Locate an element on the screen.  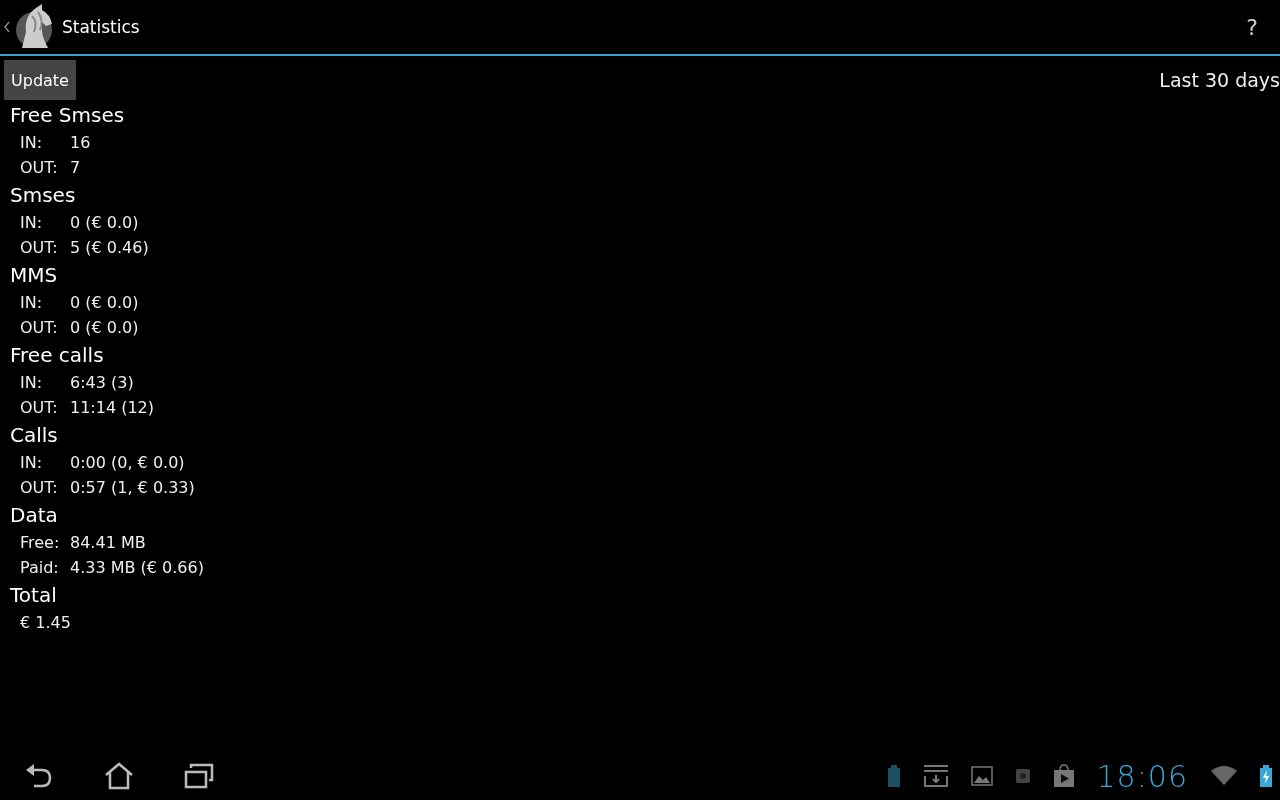
stat-value: 16 is located at coordinates (80, 143).